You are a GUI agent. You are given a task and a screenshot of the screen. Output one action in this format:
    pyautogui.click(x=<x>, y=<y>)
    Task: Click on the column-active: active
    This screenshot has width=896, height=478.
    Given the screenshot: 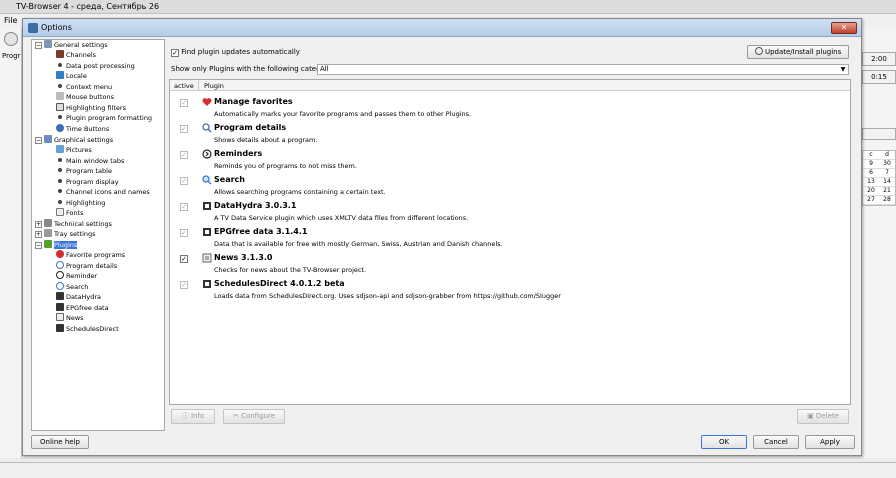 What is the action you would take?
    pyautogui.click(x=184, y=86)
    